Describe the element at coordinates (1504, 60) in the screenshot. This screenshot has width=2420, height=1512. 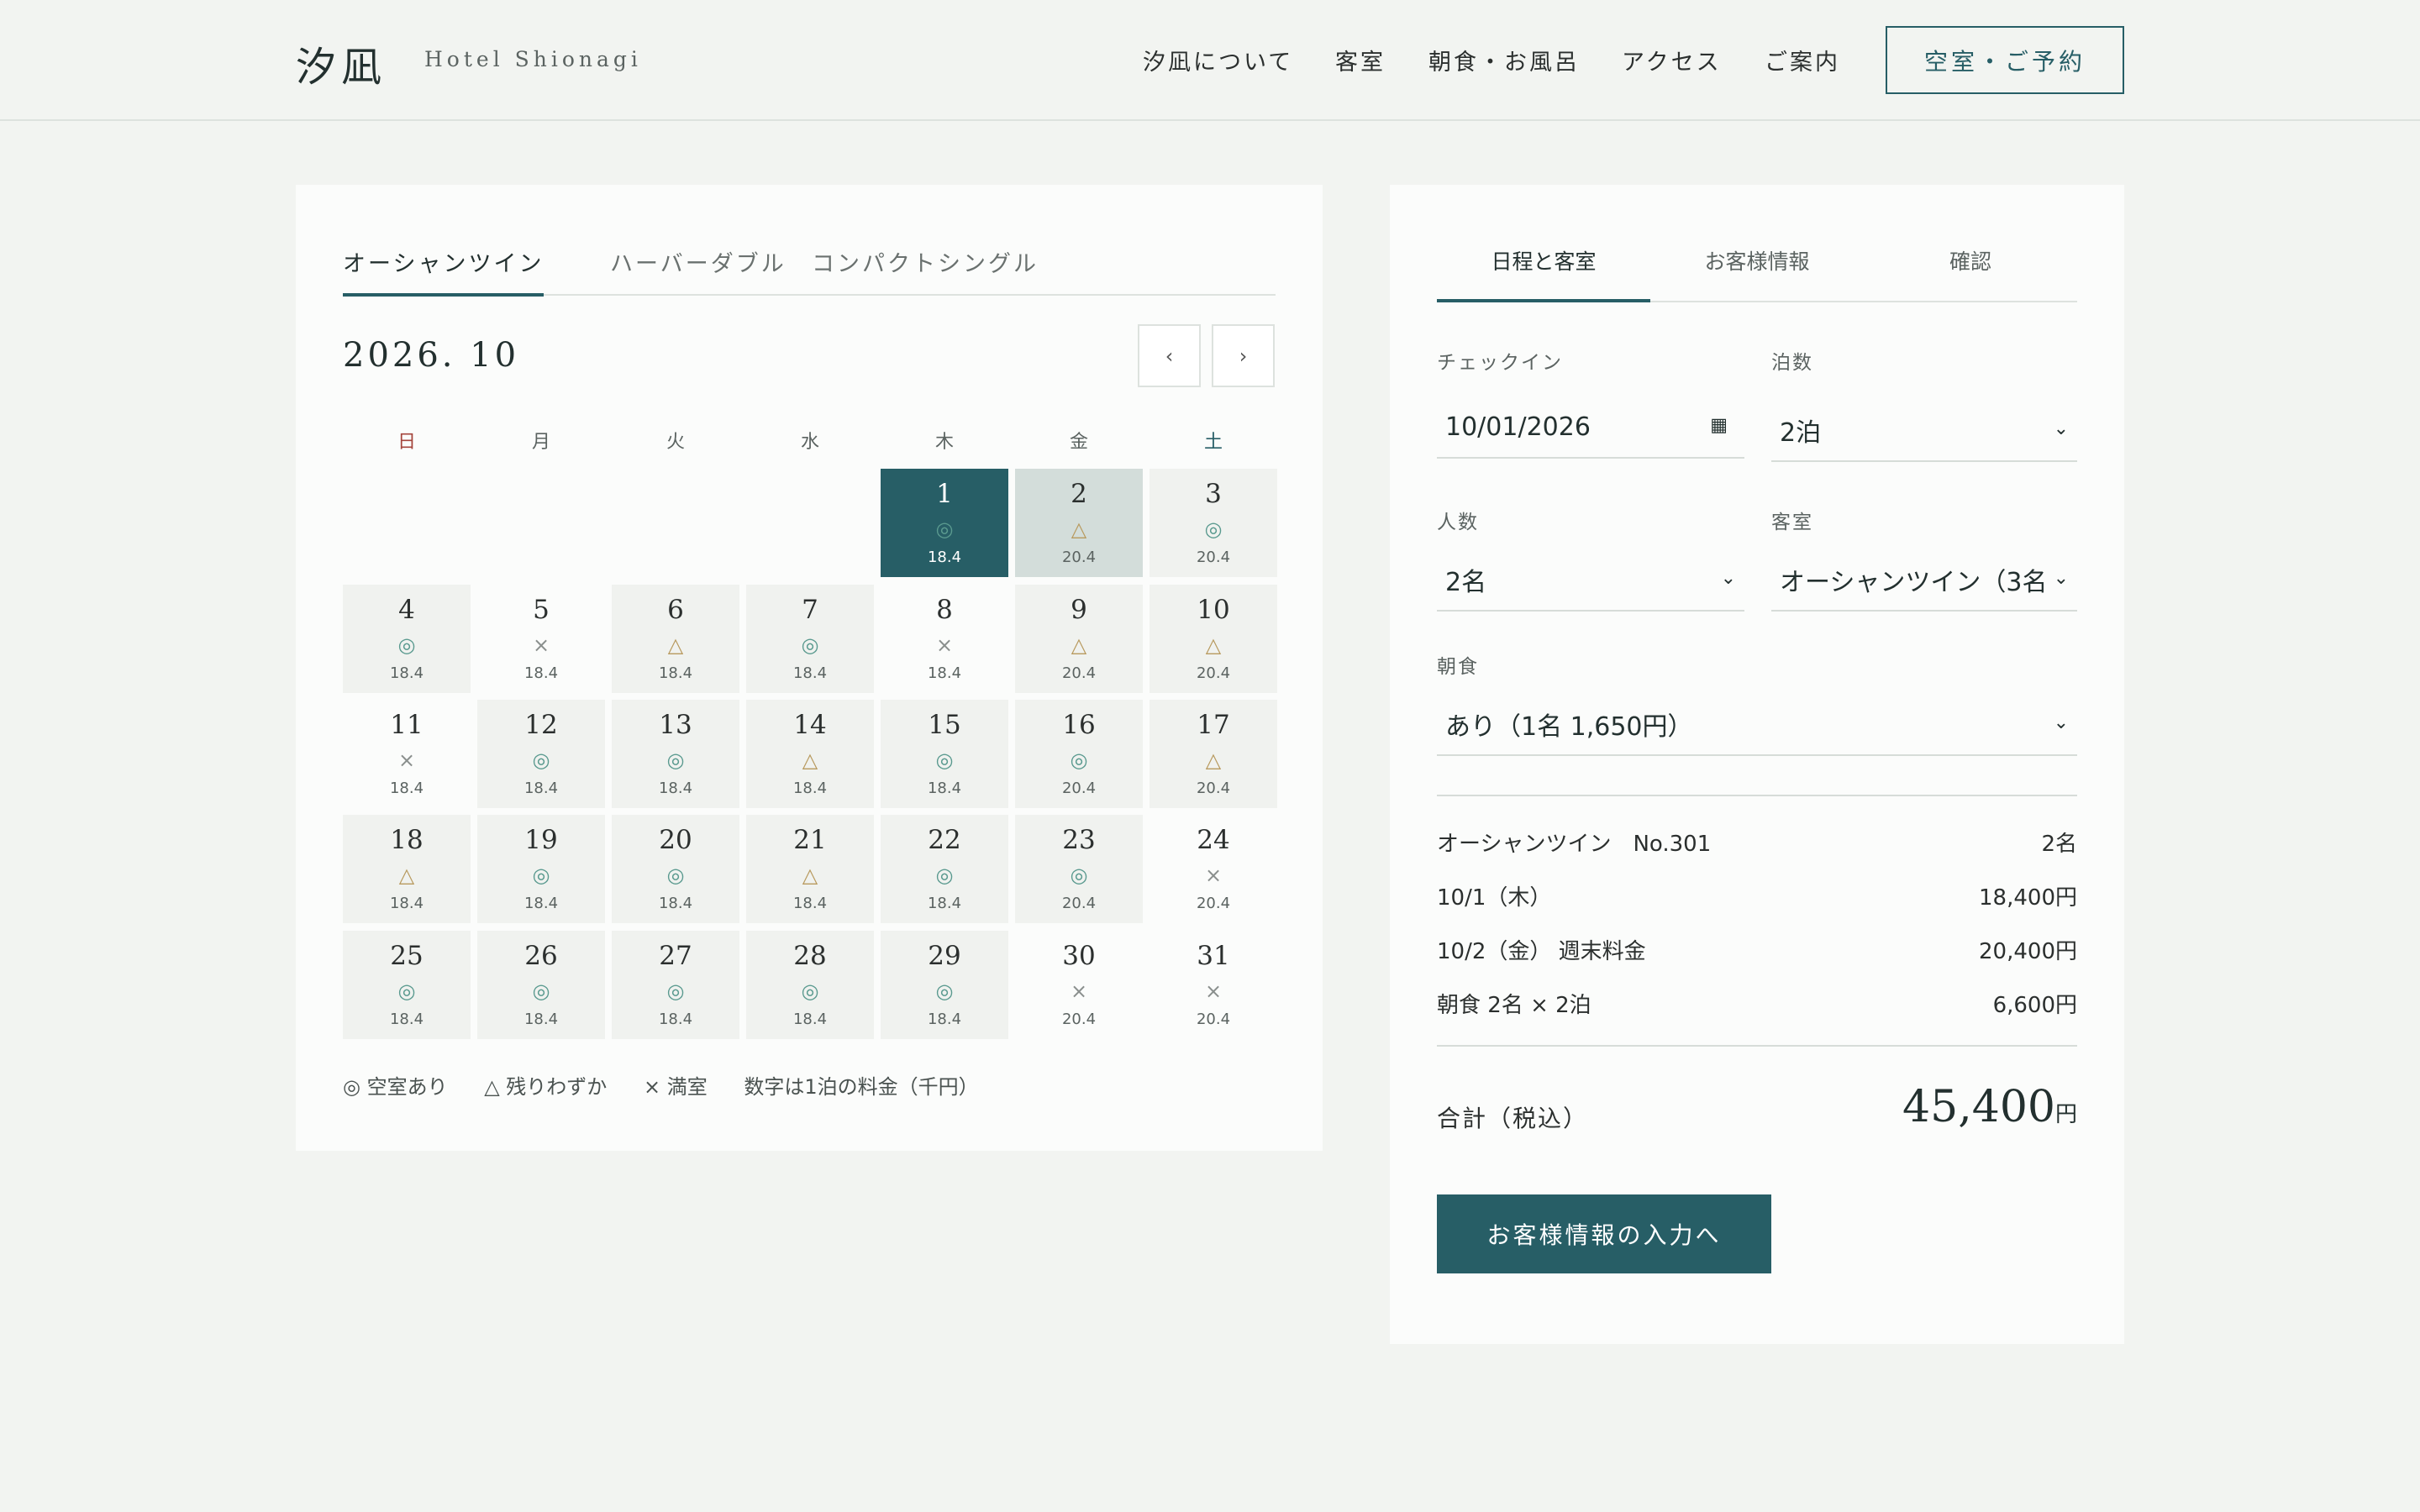
I see `nav-breakfast-bath: 朝食・お風呂` at that location.